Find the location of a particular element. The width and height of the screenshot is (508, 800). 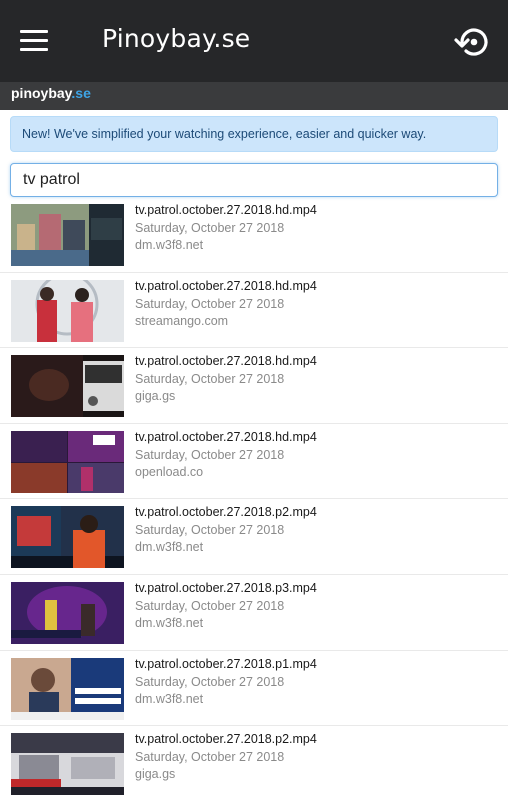

brand-name: pinoybay is located at coordinates (41, 93).